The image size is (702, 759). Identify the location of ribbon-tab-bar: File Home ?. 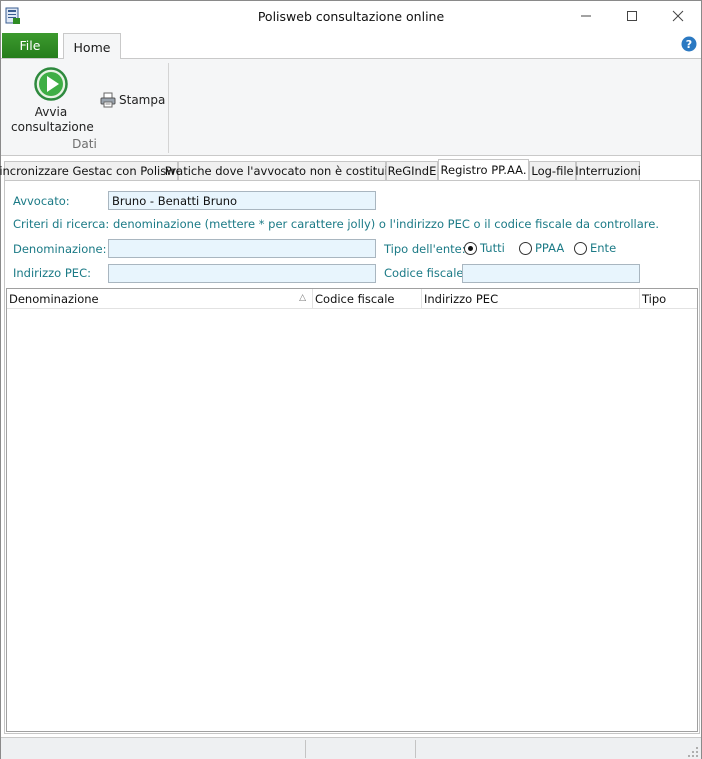
(351, 46).